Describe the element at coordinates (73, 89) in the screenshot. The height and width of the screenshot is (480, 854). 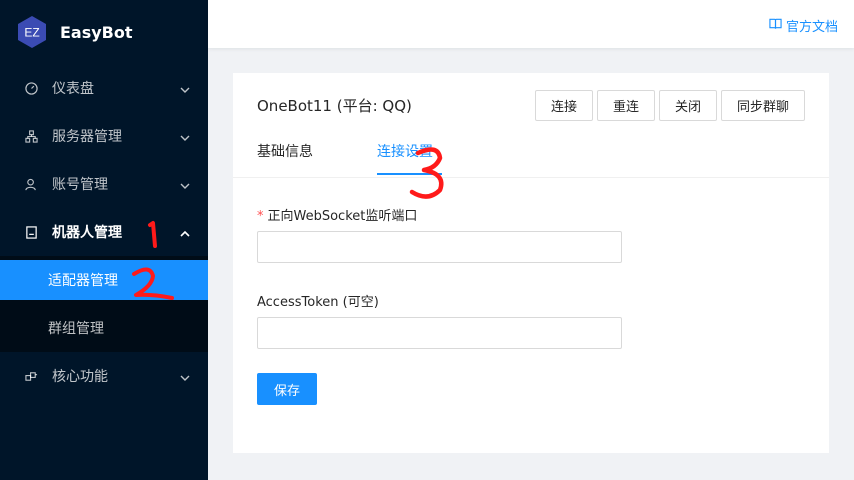
I see `sidebar-item-label: 仪表盘` at that location.